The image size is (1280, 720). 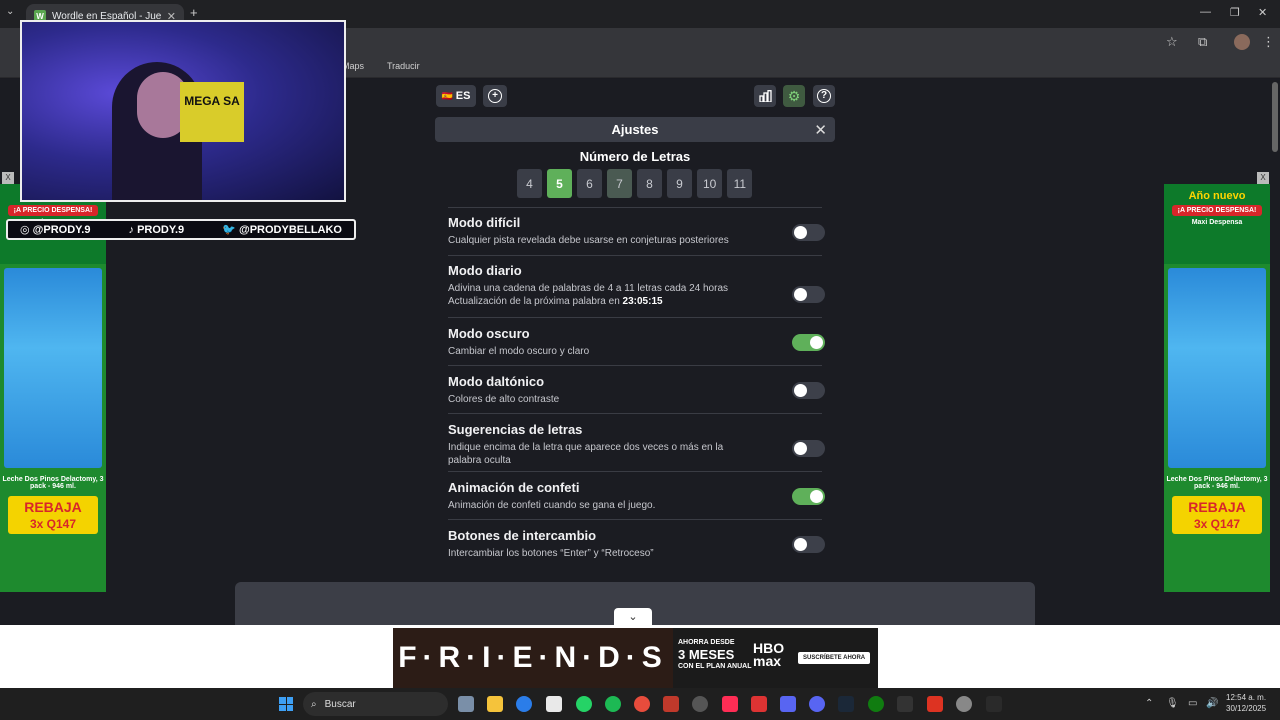 I want to click on toggle-confeti, so click(x=808, y=496).